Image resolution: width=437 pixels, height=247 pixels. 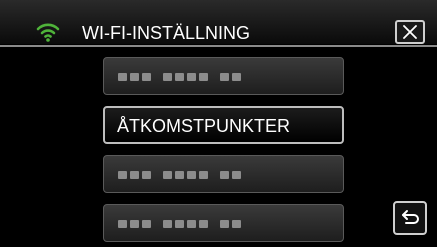 I want to click on close-icon, so click(x=410, y=32).